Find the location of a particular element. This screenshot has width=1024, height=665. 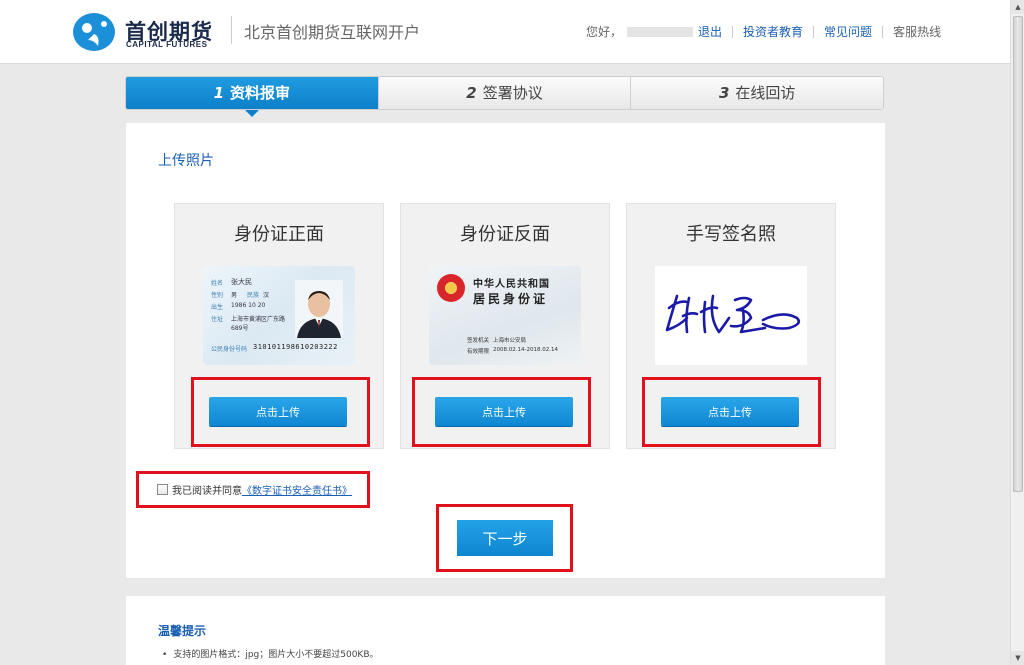

issuing-authority: 上海市公安局 is located at coordinates (510, 341).